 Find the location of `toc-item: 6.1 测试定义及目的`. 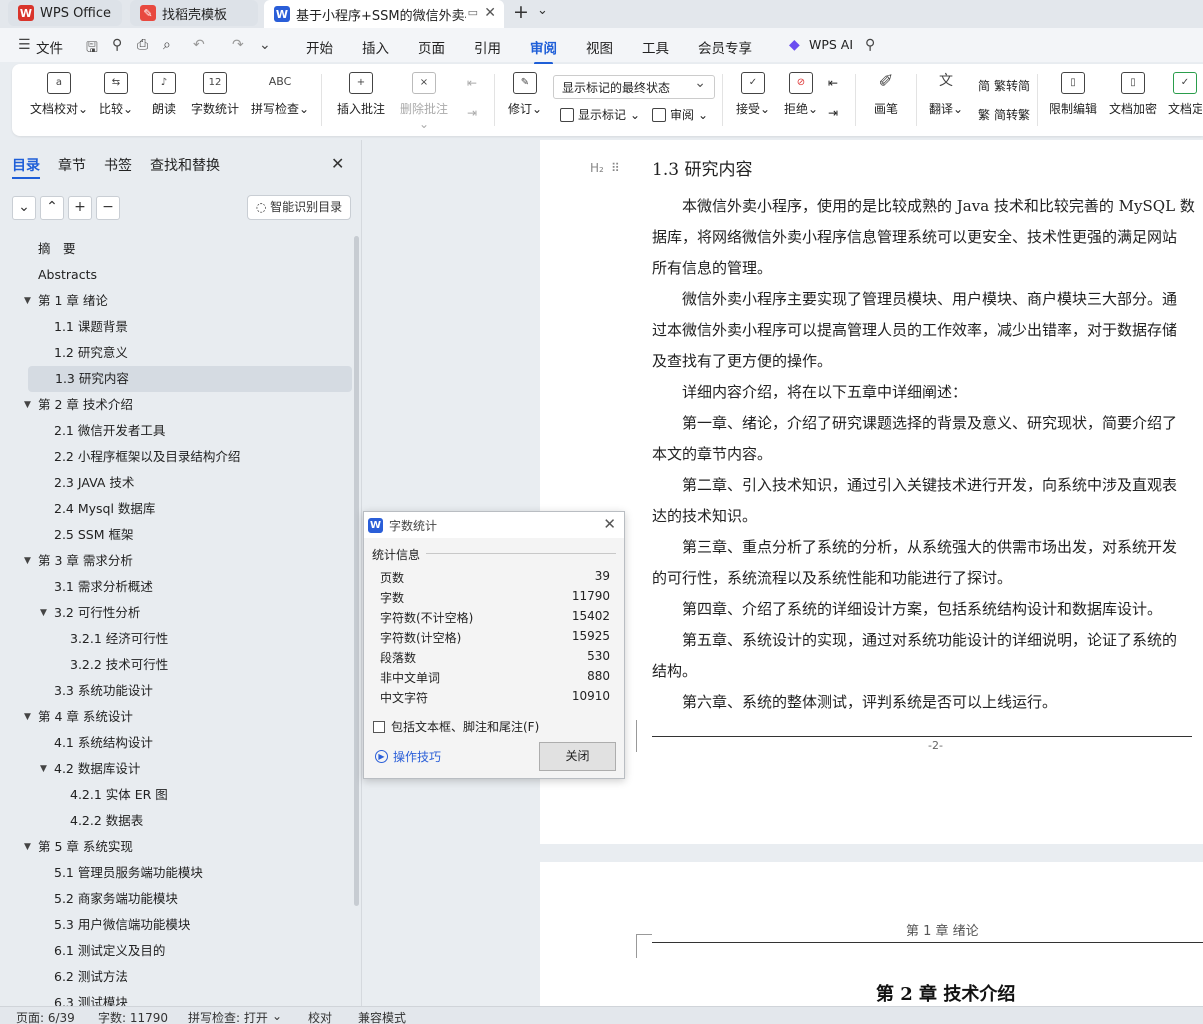

toc-item: 6.1 测试定义及目的 is located at coordinates (176, 951).